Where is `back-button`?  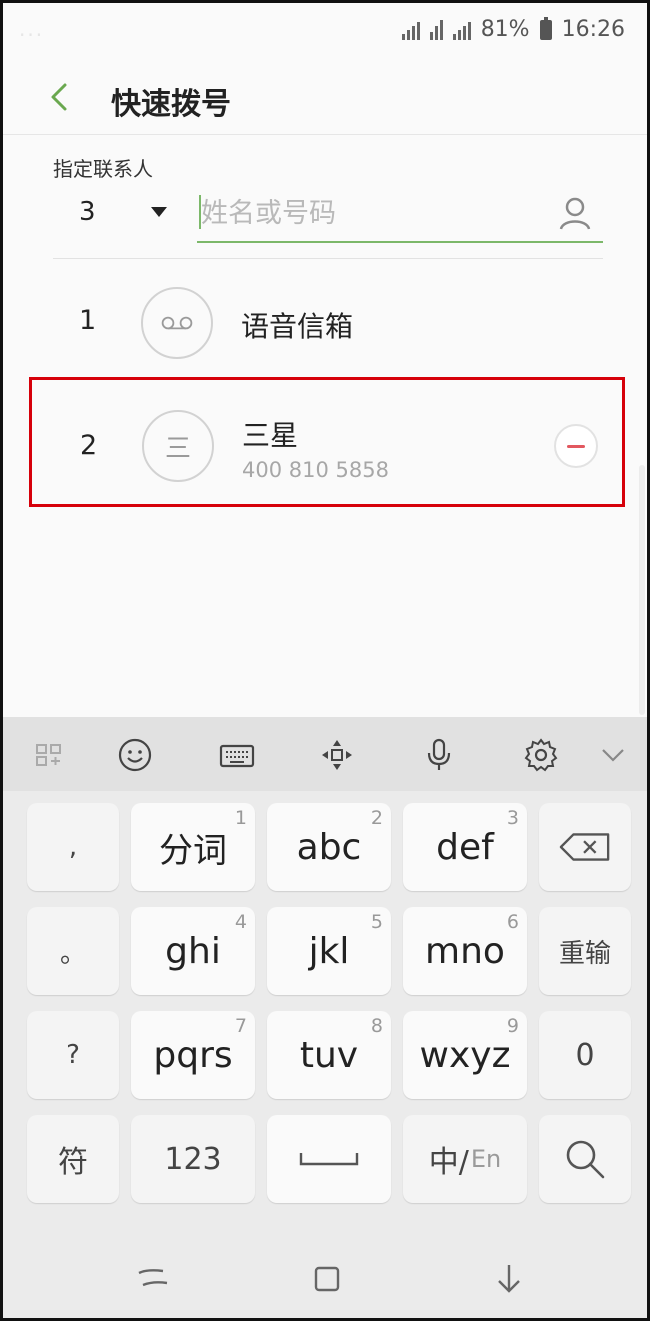 back-button is located at coordinates (61, 97).